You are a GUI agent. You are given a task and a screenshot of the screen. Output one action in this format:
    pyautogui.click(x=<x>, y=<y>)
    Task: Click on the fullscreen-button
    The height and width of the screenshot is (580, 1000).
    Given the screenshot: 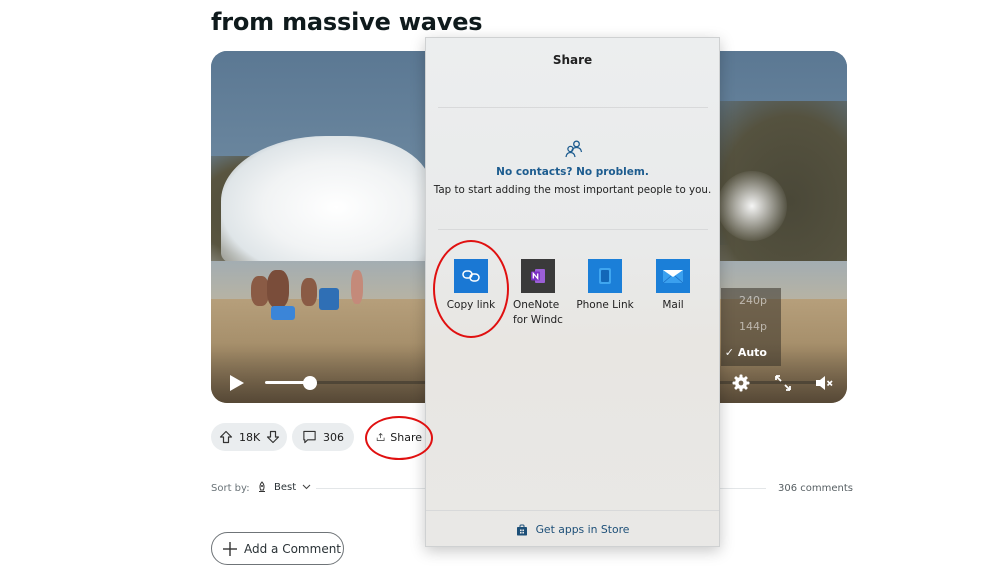 What is the action you would take?
    pyautogui.click(x=783, y=383)
    